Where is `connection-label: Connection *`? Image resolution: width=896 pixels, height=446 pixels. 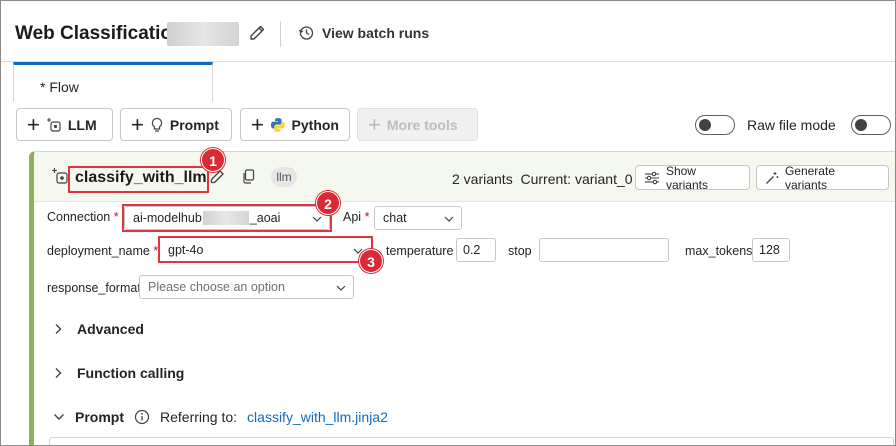
connection-label: Connection * is located at coordinates (83, 217).